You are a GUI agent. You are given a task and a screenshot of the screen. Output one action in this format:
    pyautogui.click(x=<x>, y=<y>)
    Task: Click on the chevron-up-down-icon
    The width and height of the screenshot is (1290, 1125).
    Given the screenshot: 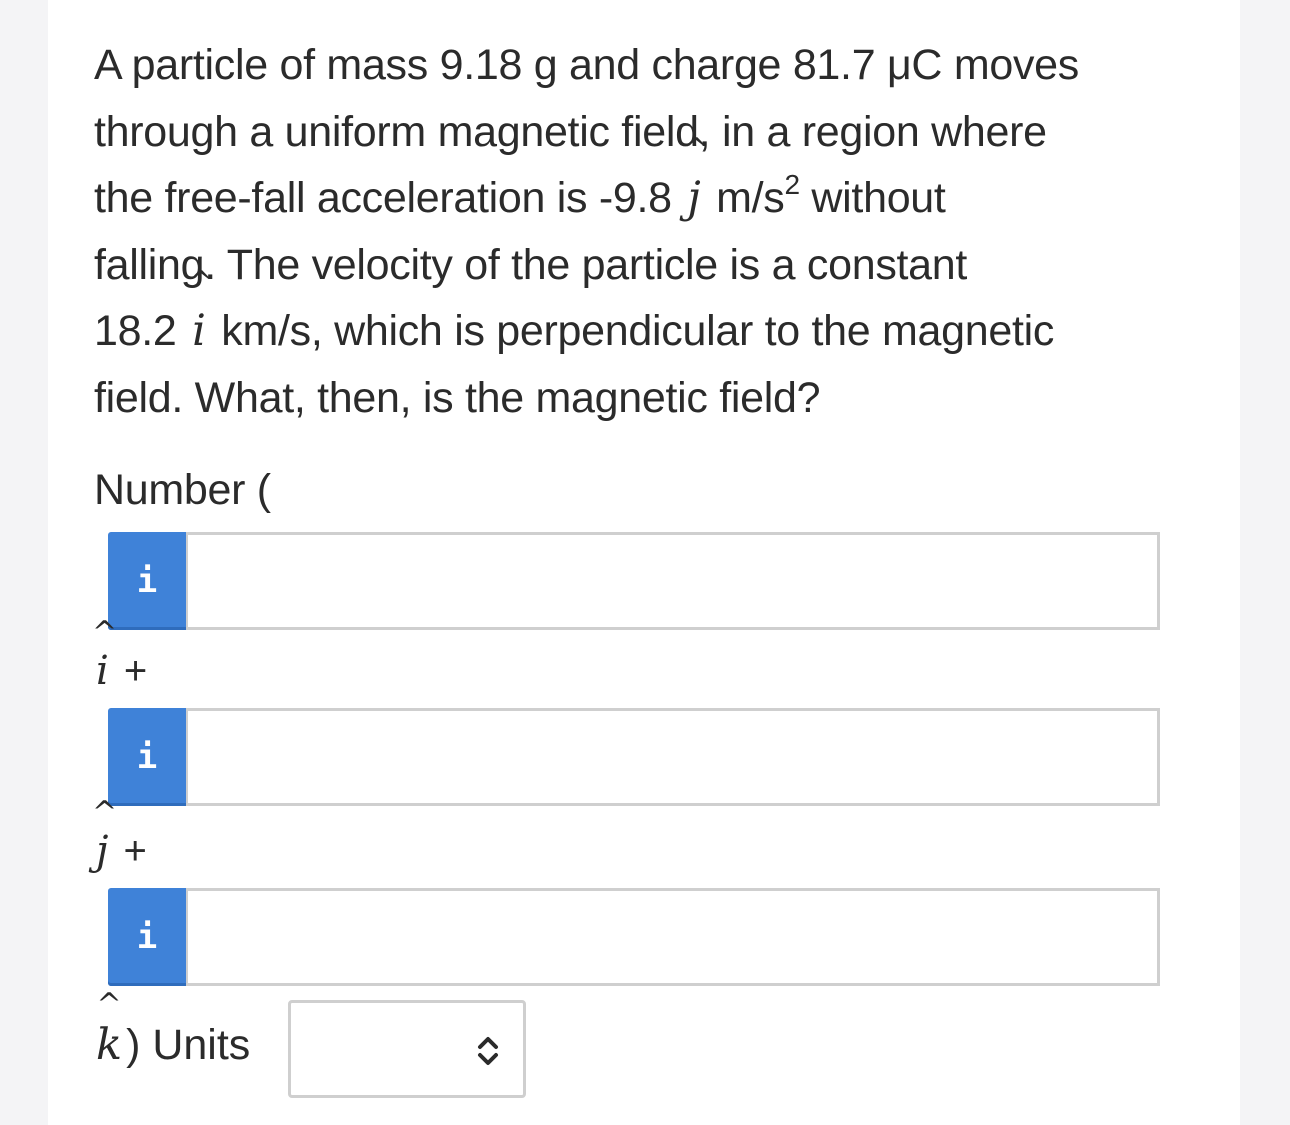 What is the action you would take?
    pyautogui.click(x=488, y=1051)
    